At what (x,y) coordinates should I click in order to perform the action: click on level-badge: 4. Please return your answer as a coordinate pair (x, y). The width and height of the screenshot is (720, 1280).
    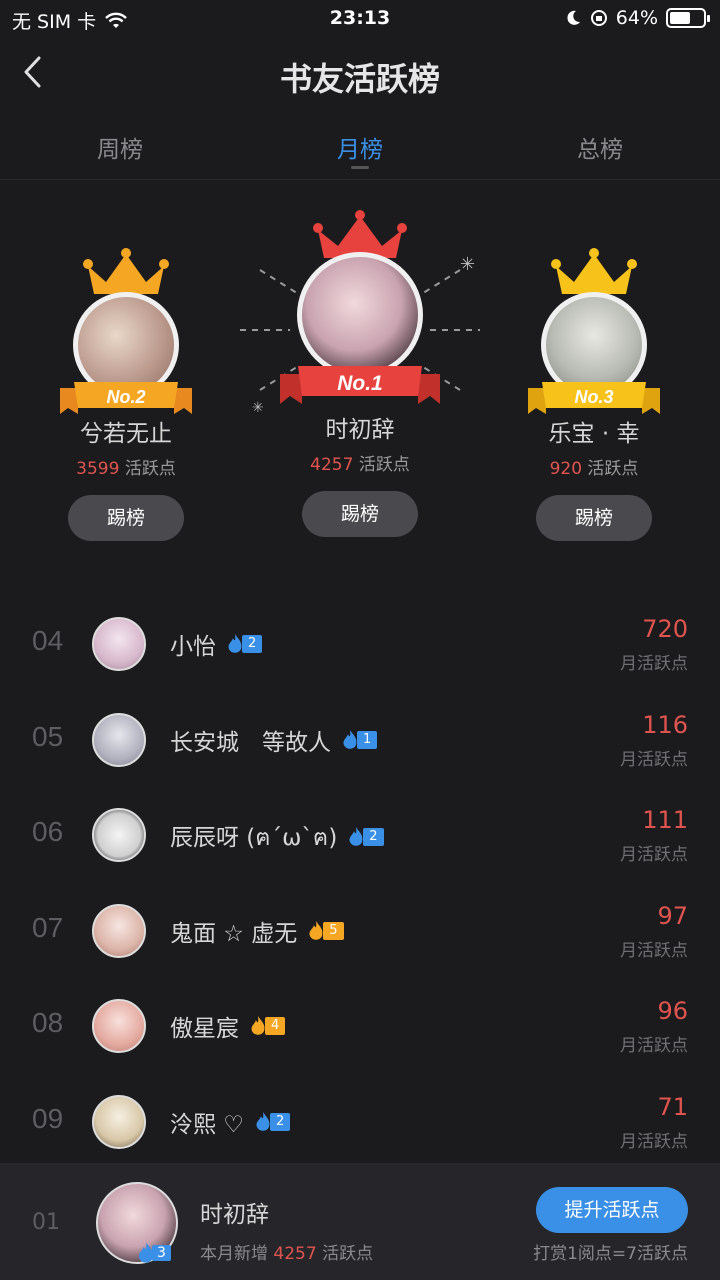
    Looking at the image, I should click on (266, 1026).